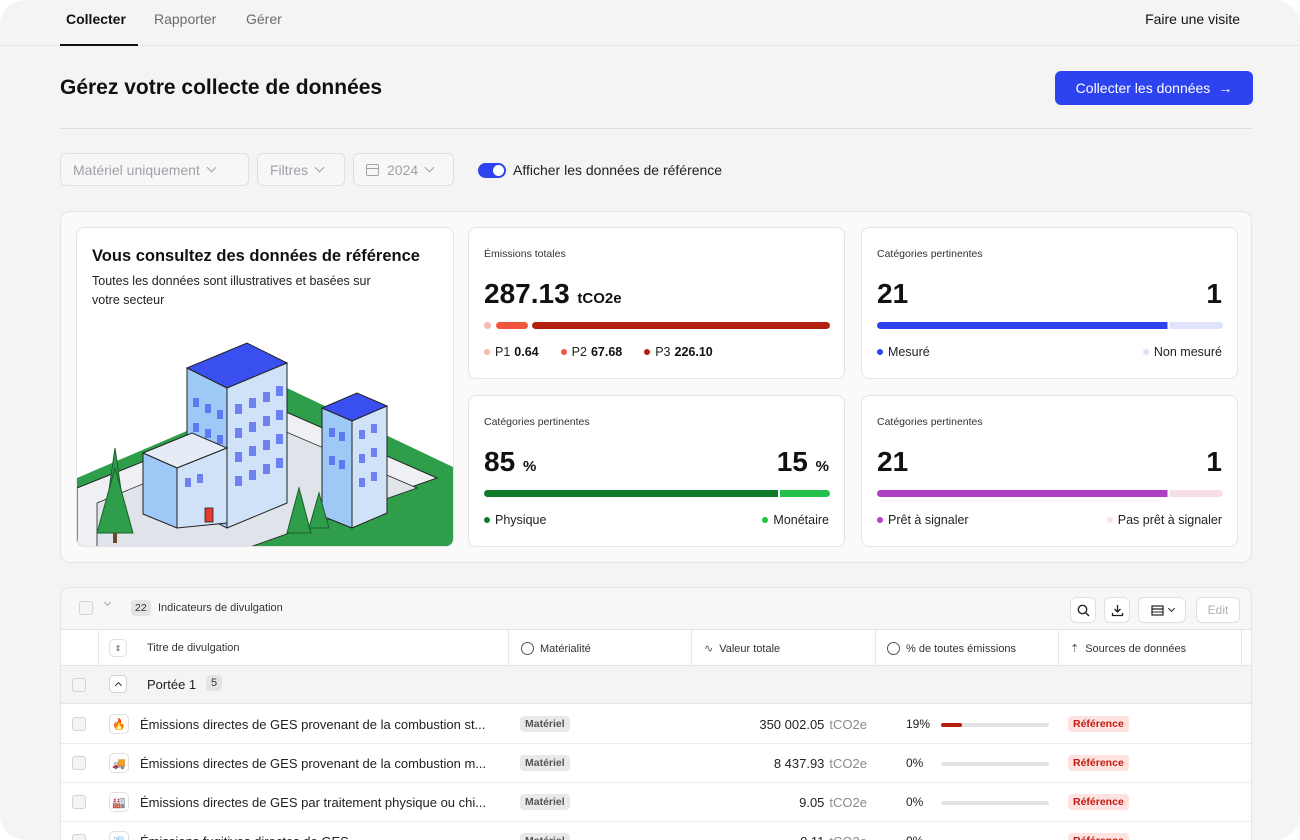 The image size is (1300, 840). What do you see at coordinates (893, 293) in the screenshot?
I see `measured-count: 21` at bounding box center [893, 293].